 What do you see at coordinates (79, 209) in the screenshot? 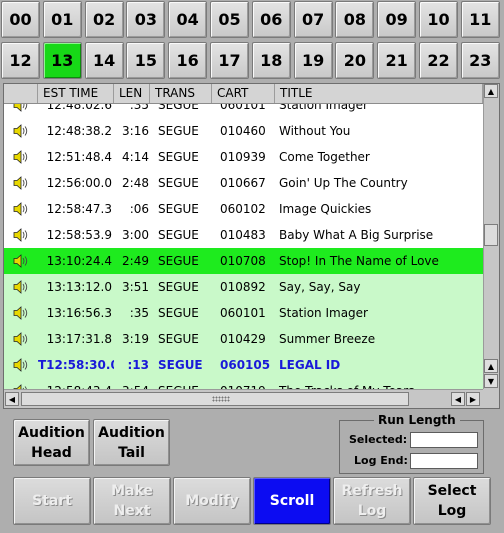
I see `row-est-time: 12:58:47.3` at bounding box center [79, 209].